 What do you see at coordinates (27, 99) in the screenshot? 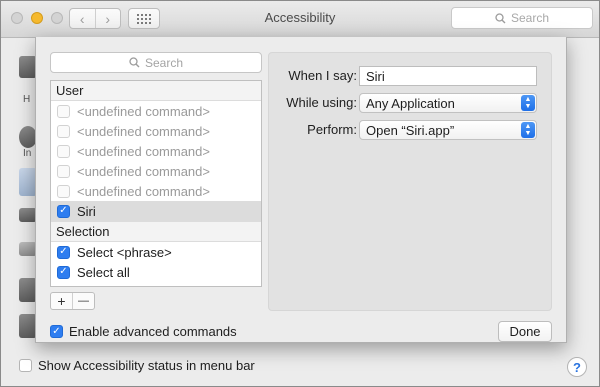
I see `sidebar-label-h: H` at bounding box center [27, 99].